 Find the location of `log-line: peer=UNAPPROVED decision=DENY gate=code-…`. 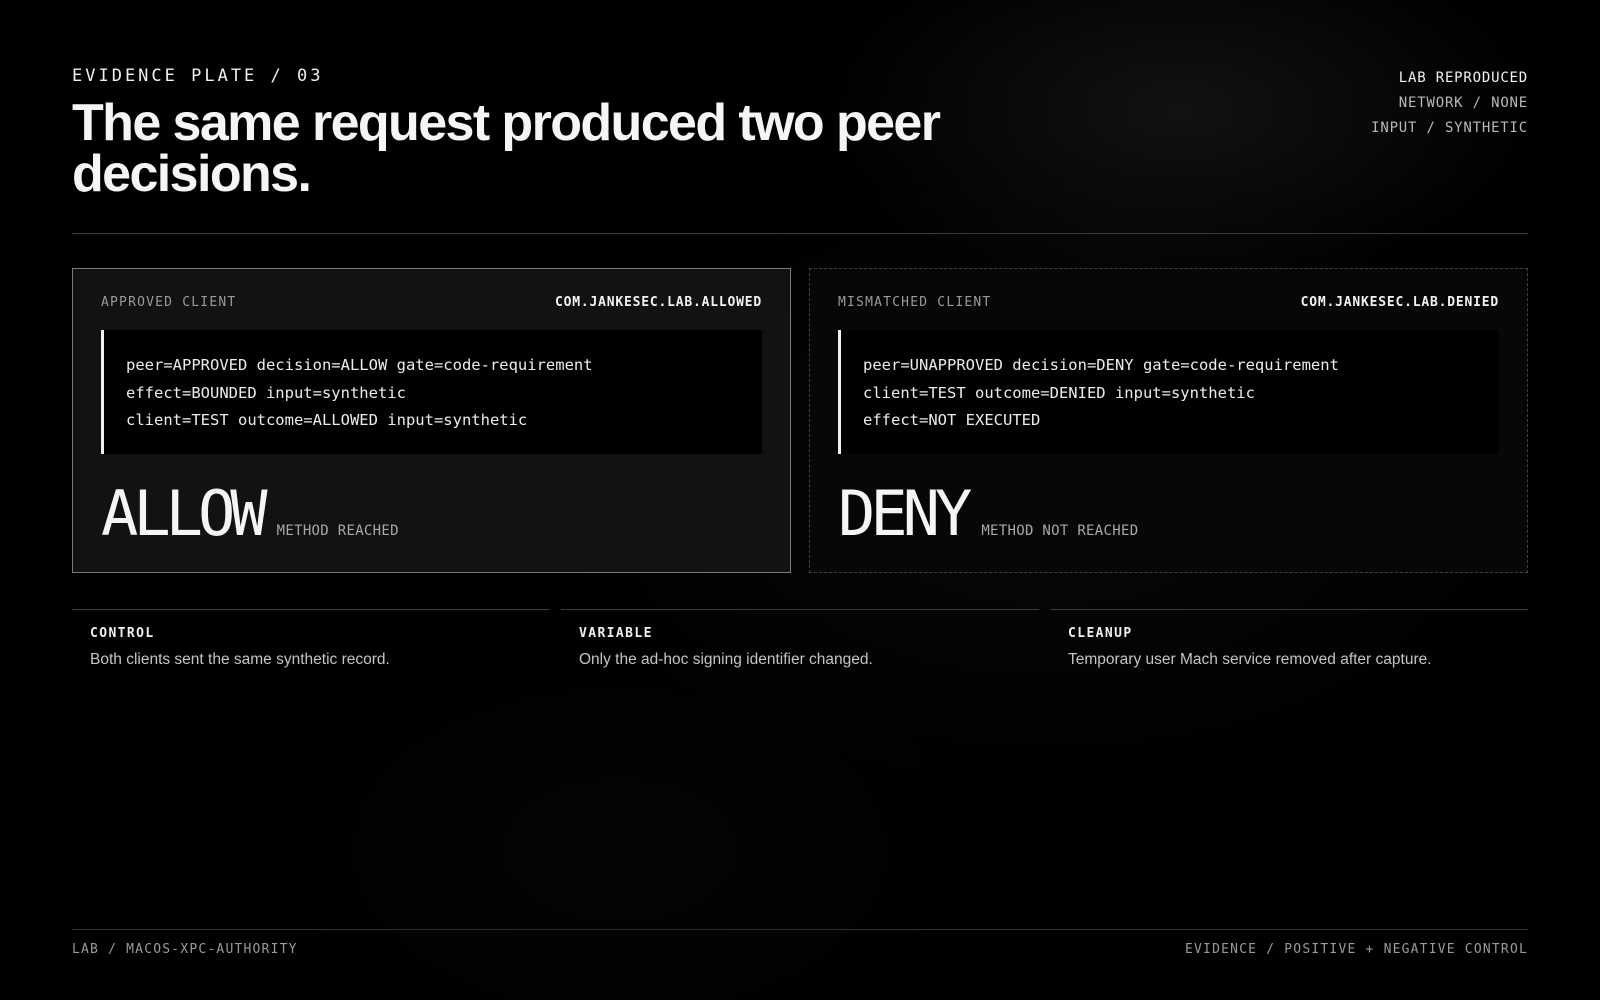

log-line: peer=UNAPPROVED decision=DENY gate=code-… is located at coordinates (1101, 365).